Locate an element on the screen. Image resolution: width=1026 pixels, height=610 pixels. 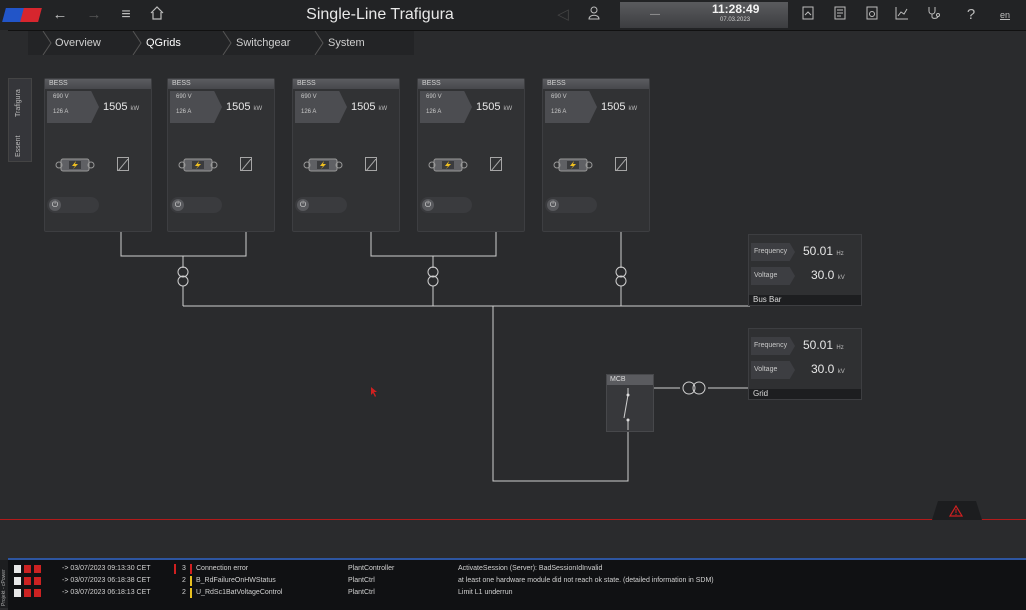
alarm-timestamp: -> 03/07/2023 06:18:13 CET is located at coordinates (106, 592).